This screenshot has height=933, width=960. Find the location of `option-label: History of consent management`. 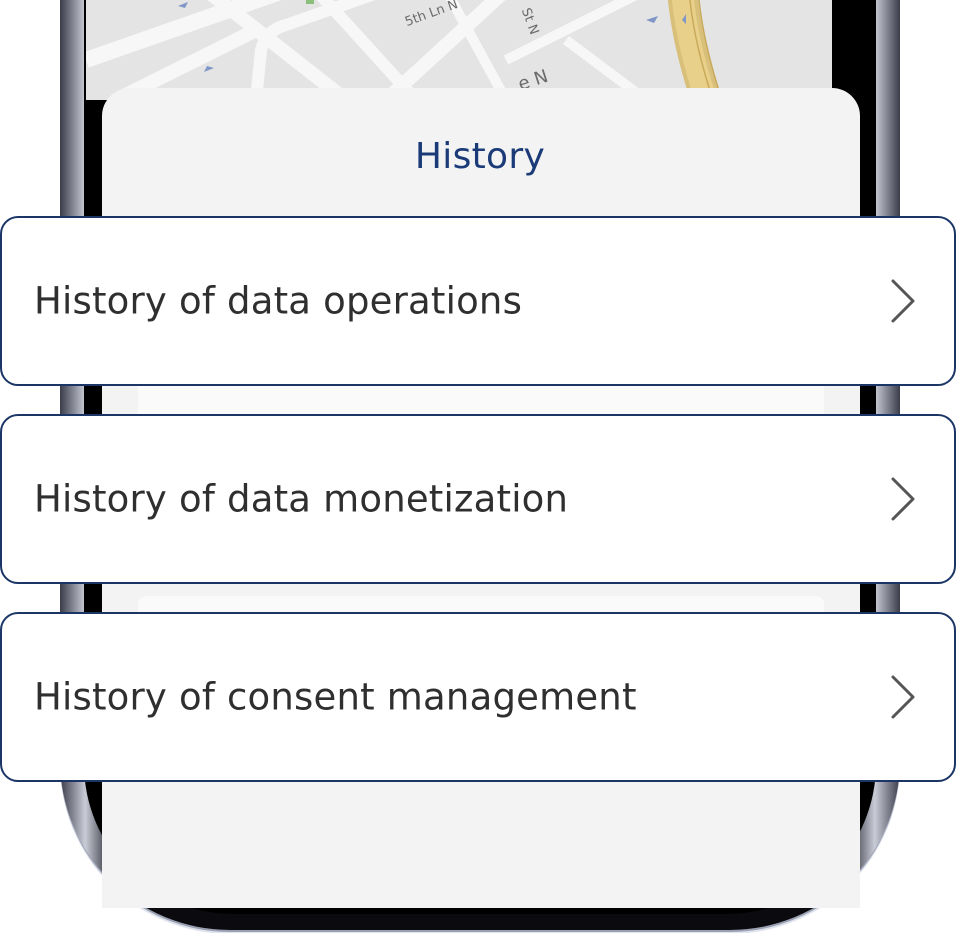

option-label: History of consent management is located at coordinates (335, 697).